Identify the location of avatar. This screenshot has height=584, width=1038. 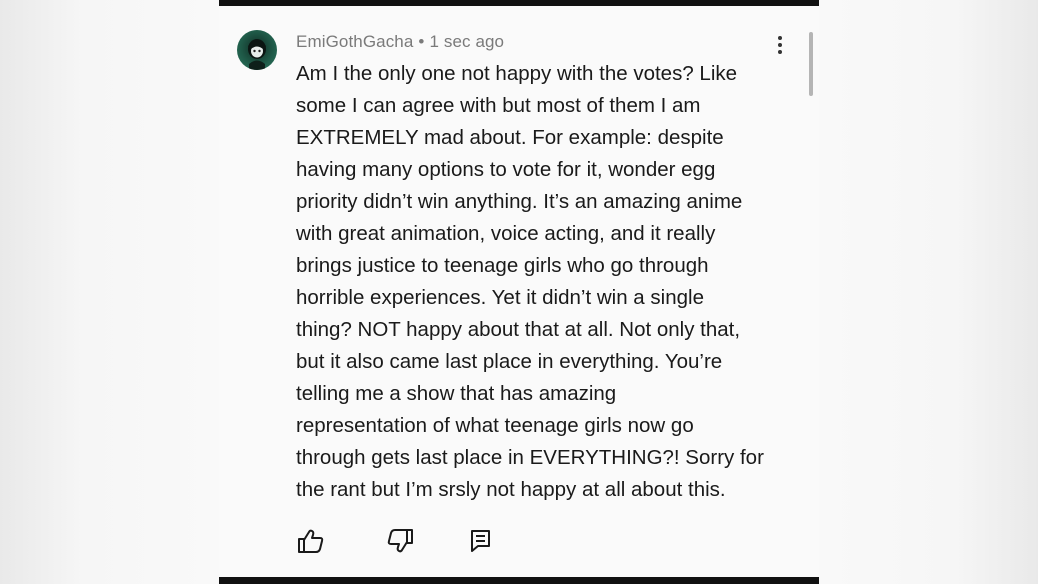
(257, 50).